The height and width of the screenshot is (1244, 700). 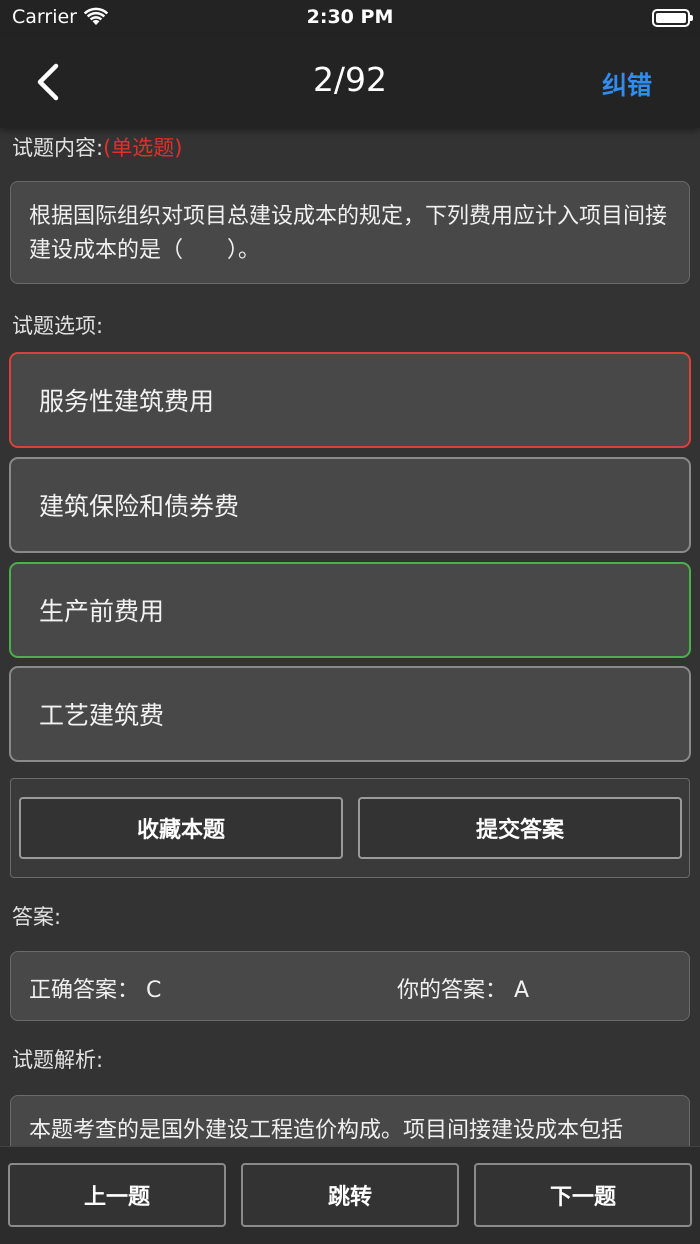 I want to click on option-label: 建筑保险和债券费, so click(x=139, y=506).